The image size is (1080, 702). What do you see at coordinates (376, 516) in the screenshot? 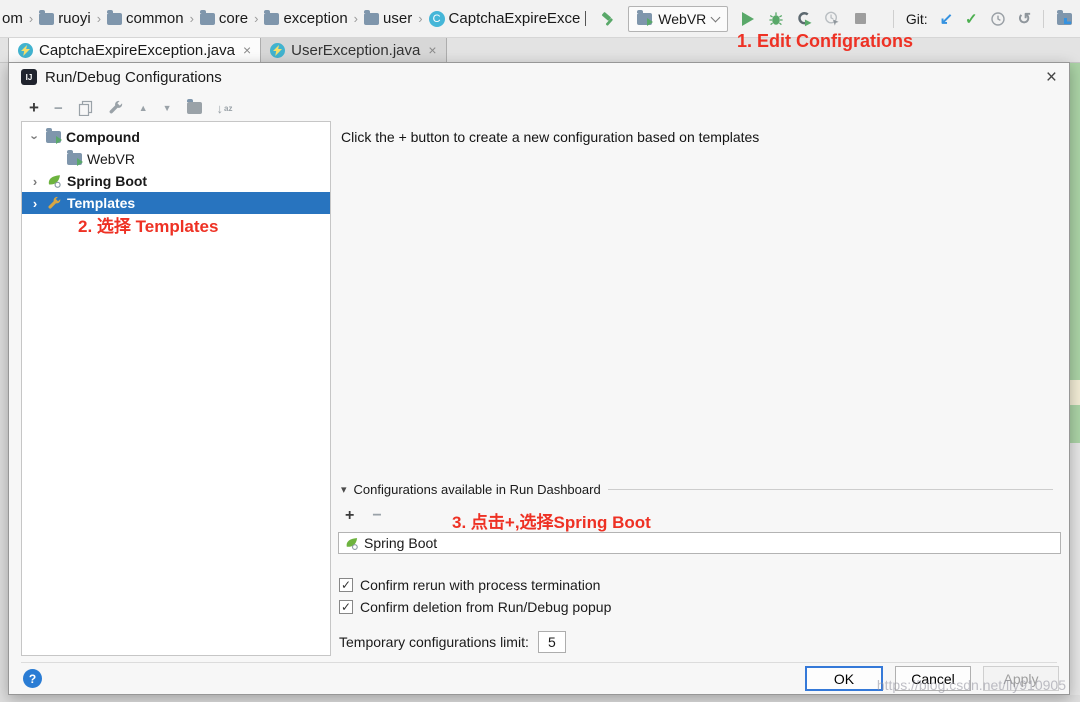
I see `dashboard-remove-button: −` at bounding box center [376, 516].